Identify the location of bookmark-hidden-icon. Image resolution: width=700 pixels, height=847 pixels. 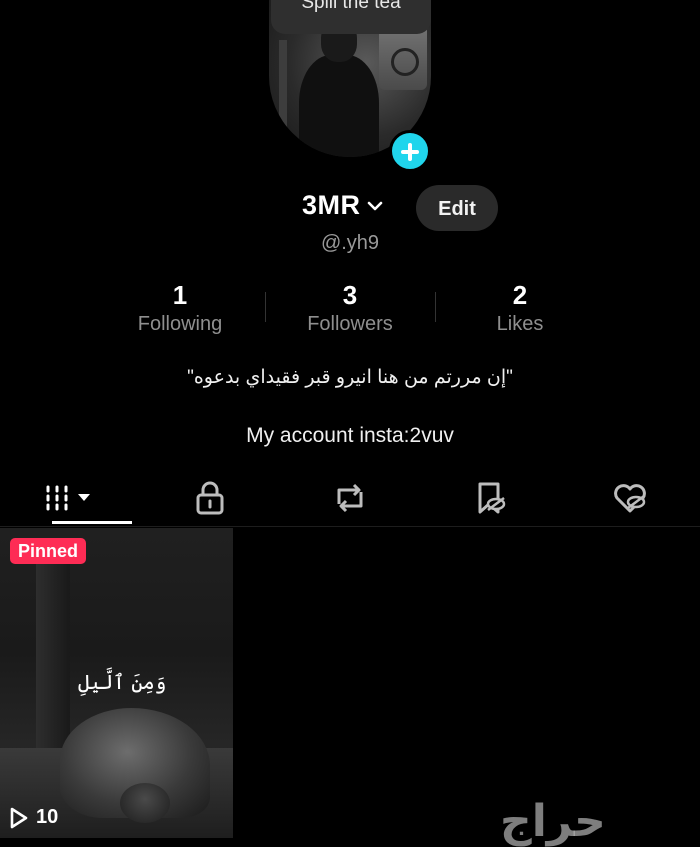
(492, 498).